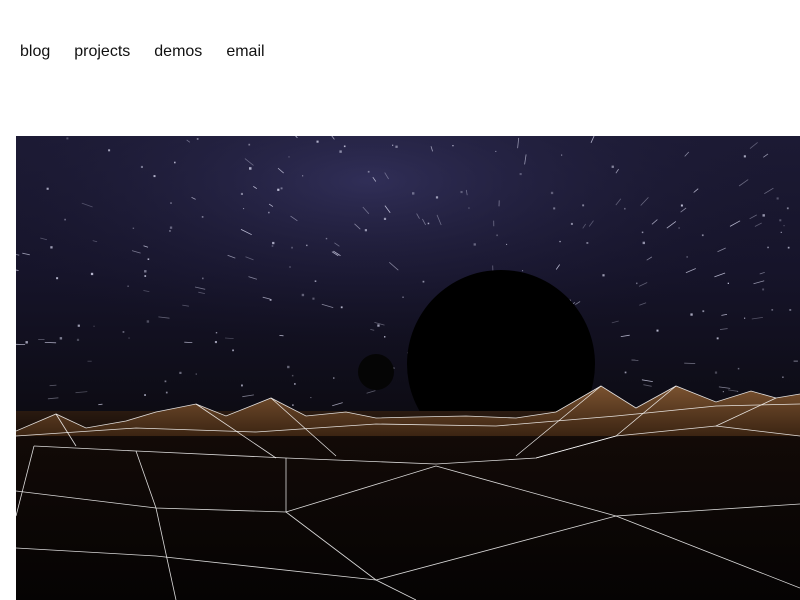 Image resolution: width=800 pixels, height=600 pixels. What do you see at coordinates (102, 52) in the screenshot?
I see `nav-link-projects: projects` at bounding box center [102, 52].